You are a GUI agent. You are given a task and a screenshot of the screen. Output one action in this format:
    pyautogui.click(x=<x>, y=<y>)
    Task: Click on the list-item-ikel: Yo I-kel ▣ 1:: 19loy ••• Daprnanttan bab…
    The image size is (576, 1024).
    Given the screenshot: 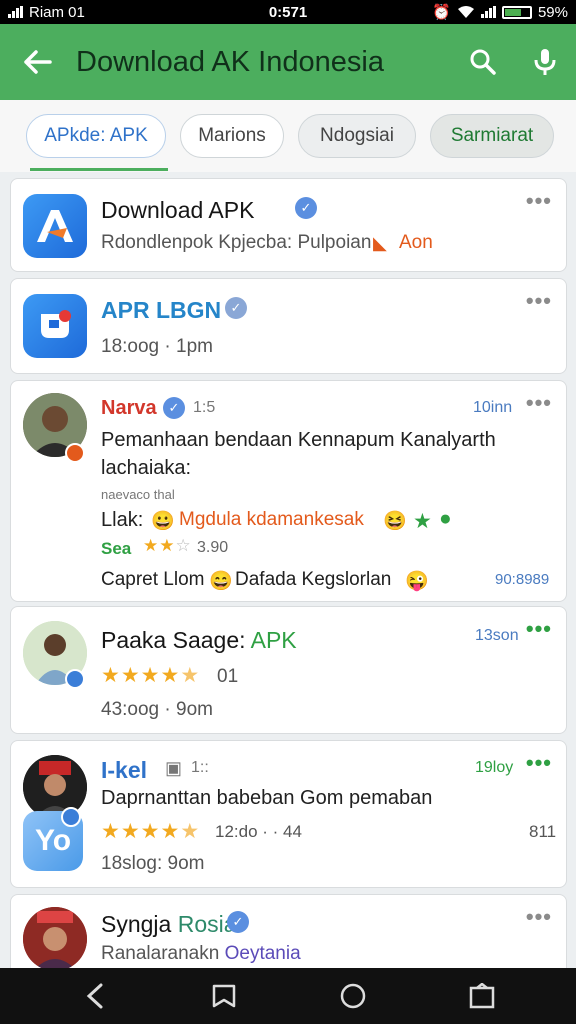 What is the action you would take?
    pyautogui.click(x=288, y=814)
    